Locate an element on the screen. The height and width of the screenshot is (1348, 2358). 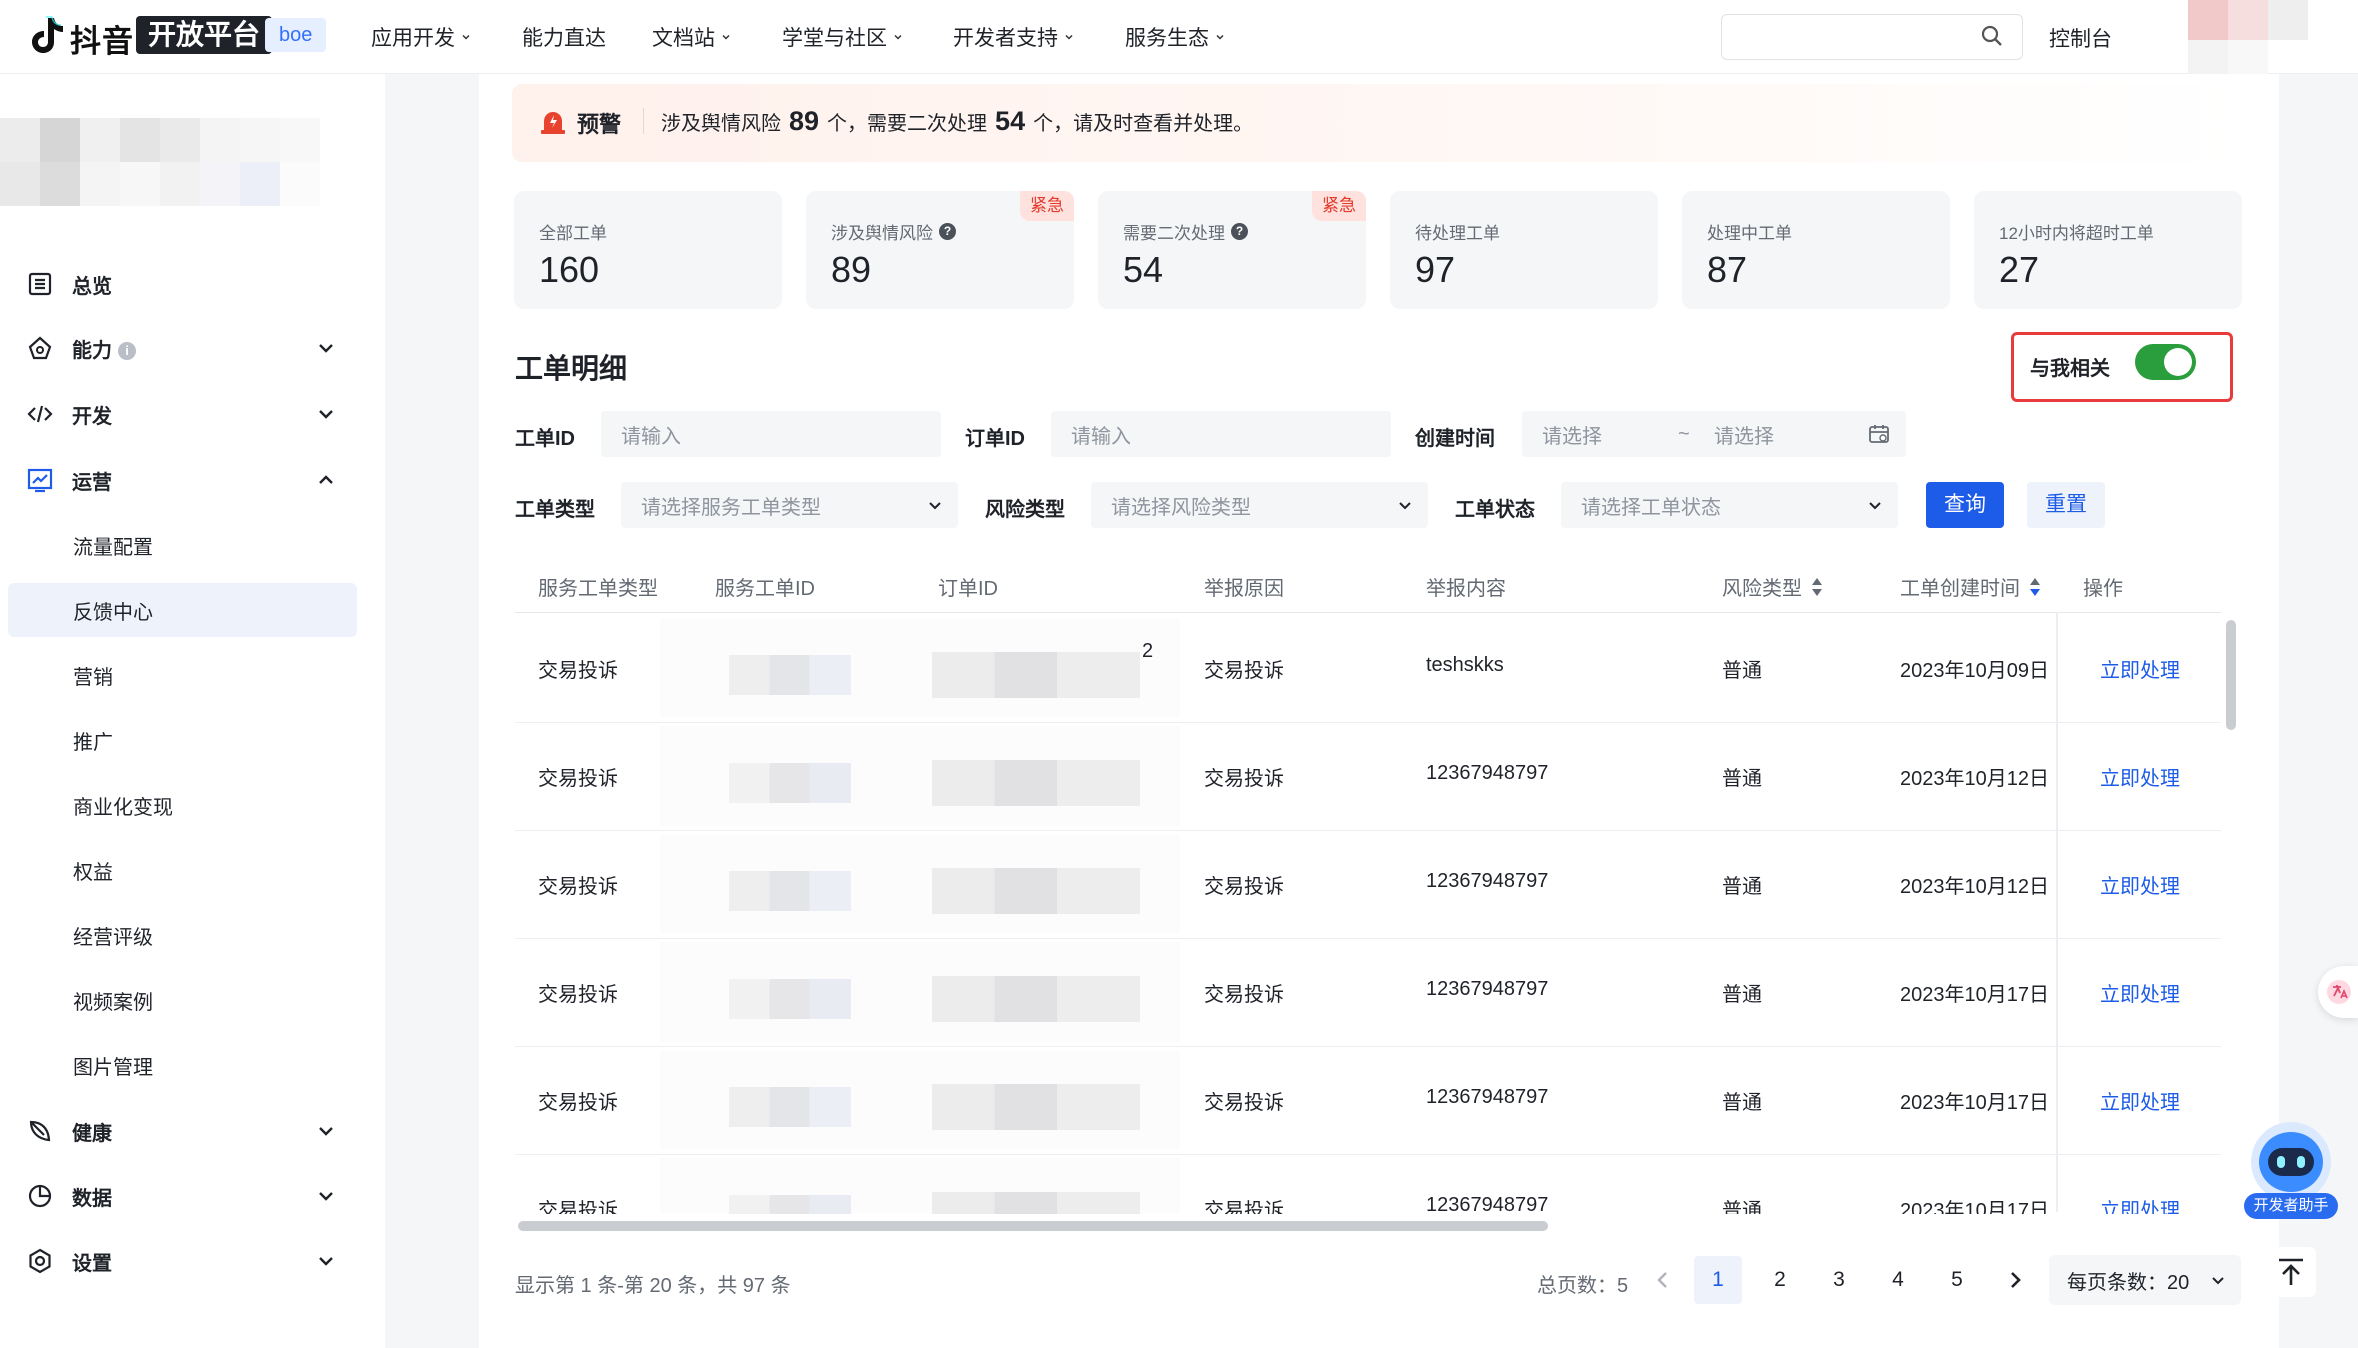
horizontal-scrollbar is located at coordinates (1033, 1226).